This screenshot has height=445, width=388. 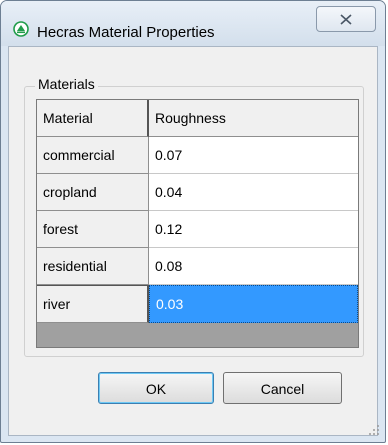 What do you see at coordinates (156, 388) in the screenshot?
I see `ok-button: OK` at bounding box center [156, 388].